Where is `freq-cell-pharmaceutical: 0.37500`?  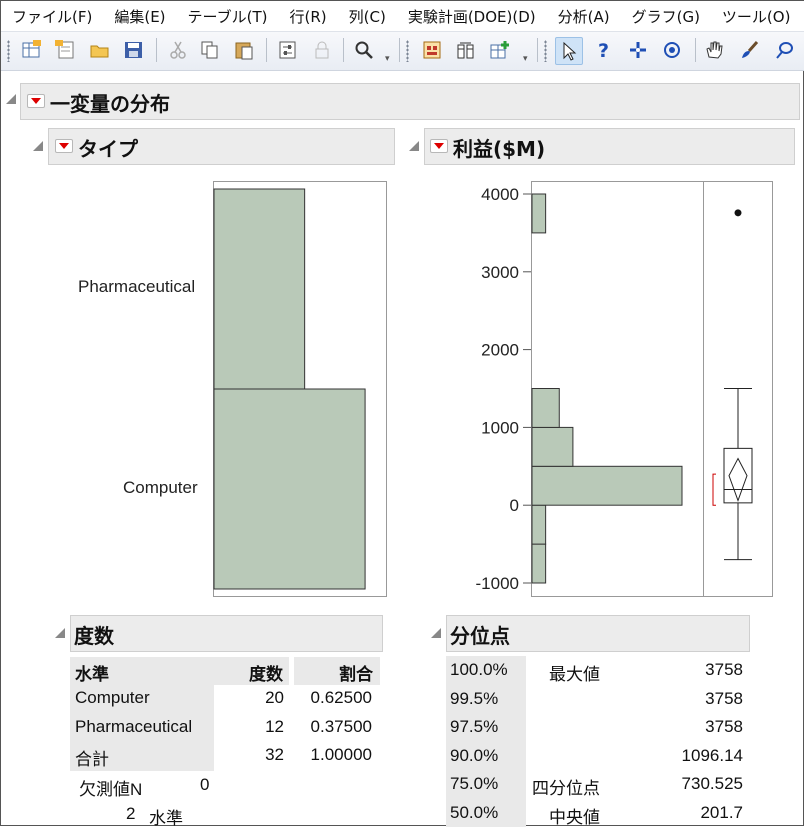
freq-cell-pharmaceutical: 0.37500 is located at coordinates (341, 726).